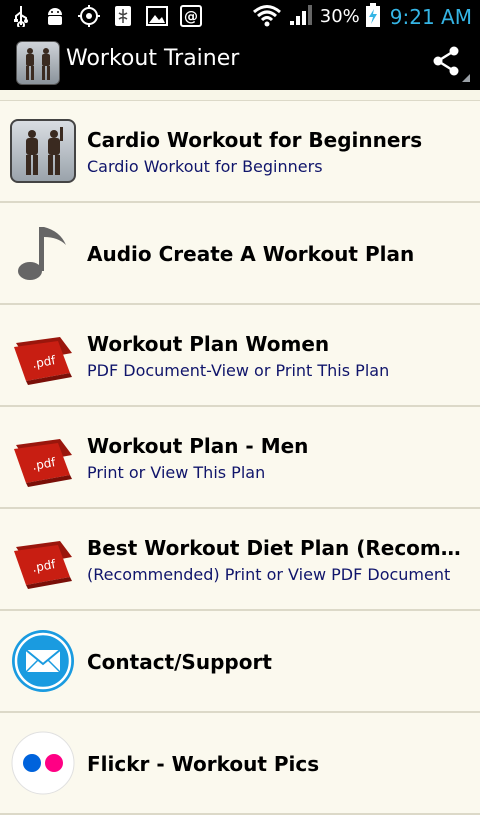  I want to click on flickr-icon, so click(43, 763).